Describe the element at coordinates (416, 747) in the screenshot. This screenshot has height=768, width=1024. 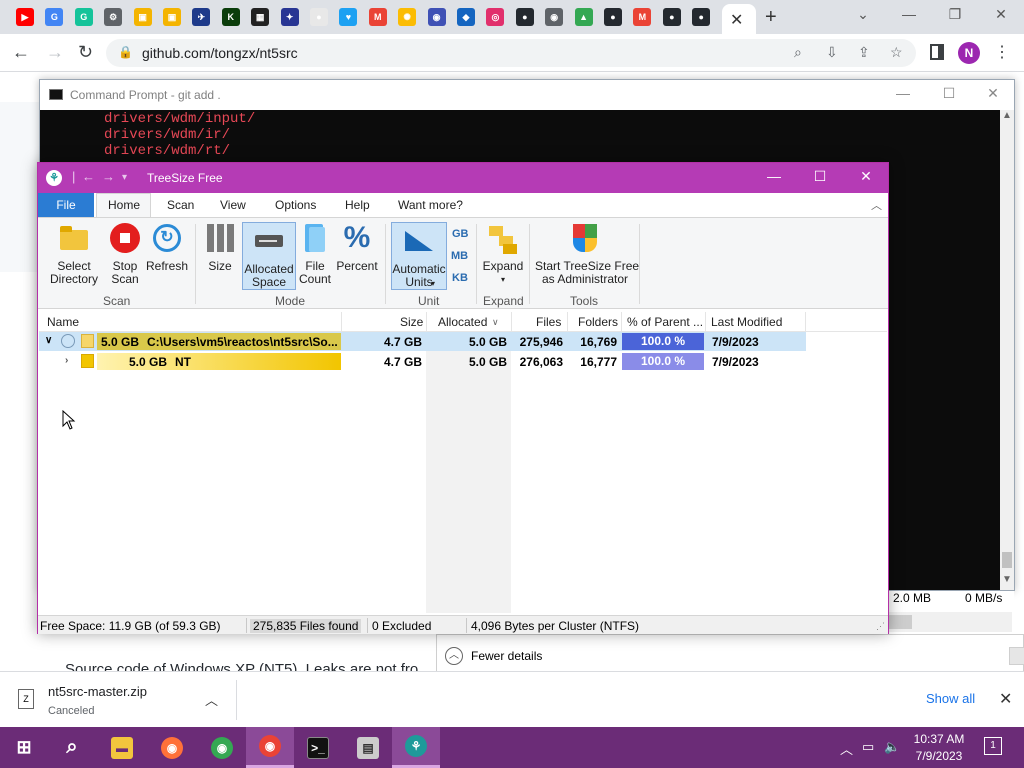
I see `taskbar-treesize: ⚘` at that location.